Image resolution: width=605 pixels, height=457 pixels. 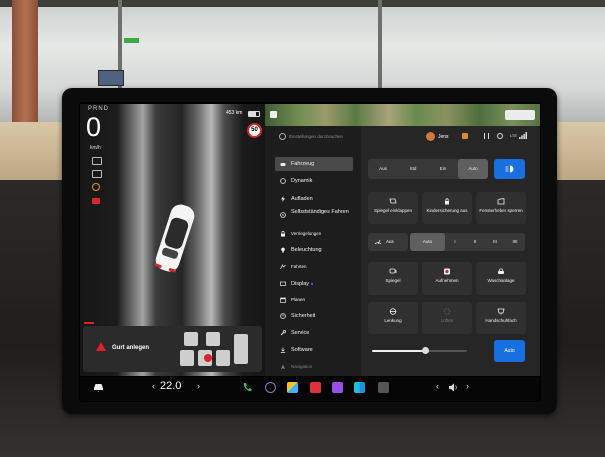 I want to click on car-wash-button: Waschanlage, so click(x=501, y=278).